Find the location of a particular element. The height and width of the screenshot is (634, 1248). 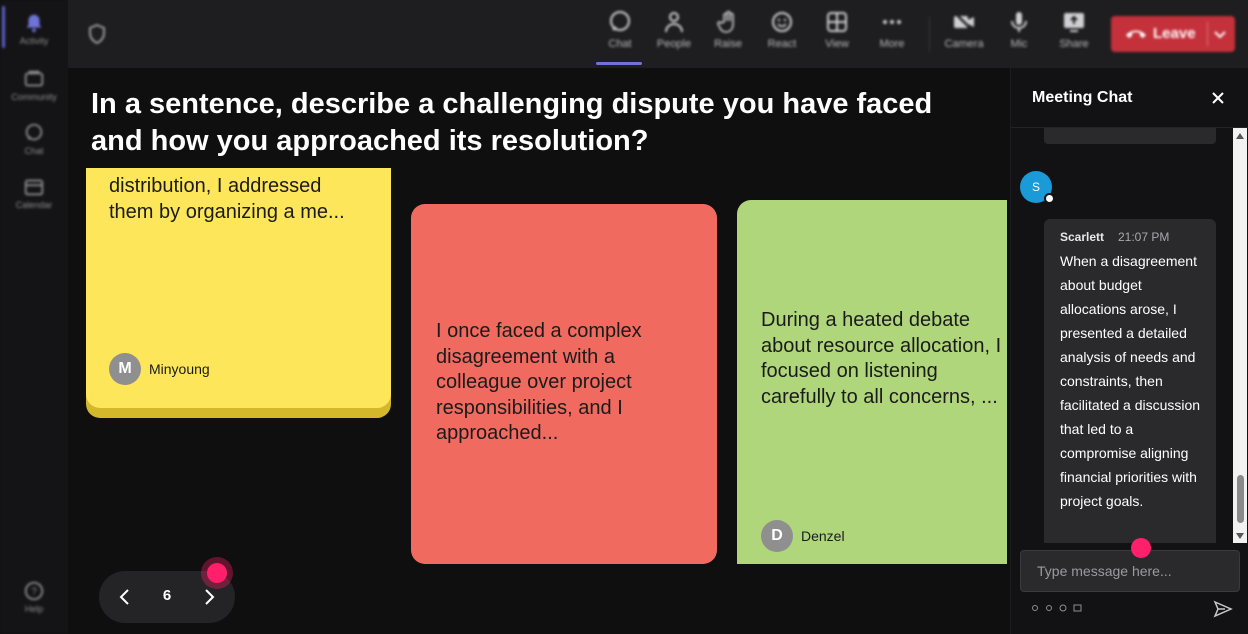

meeting-toolbar: Chat People Raise React View More Camera is located at coordinates (658, 34).